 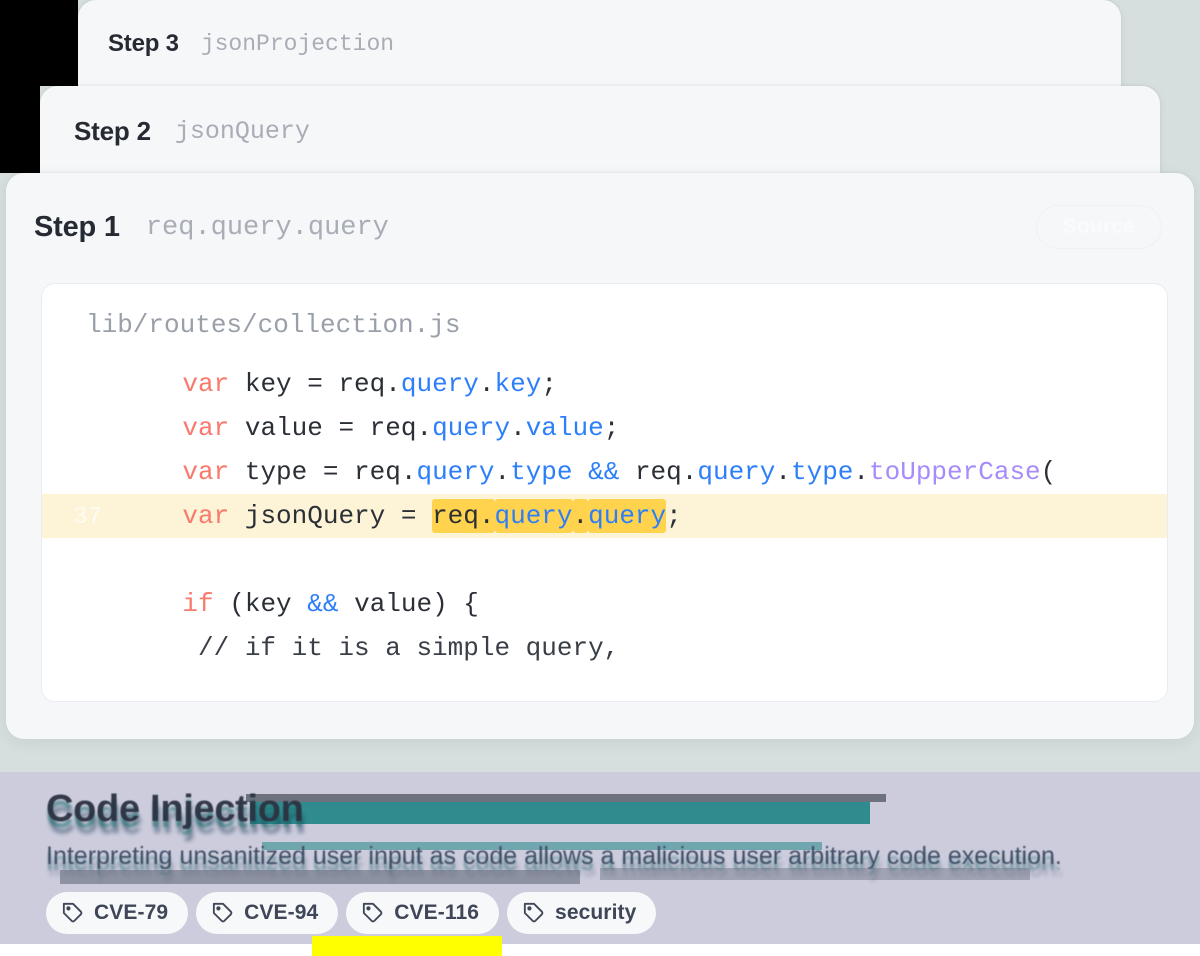 What do you see at coordinates (370, 648) in the screenshot?
I see `code-token: // if it is a simple query,` at bounding box center [370, 648].